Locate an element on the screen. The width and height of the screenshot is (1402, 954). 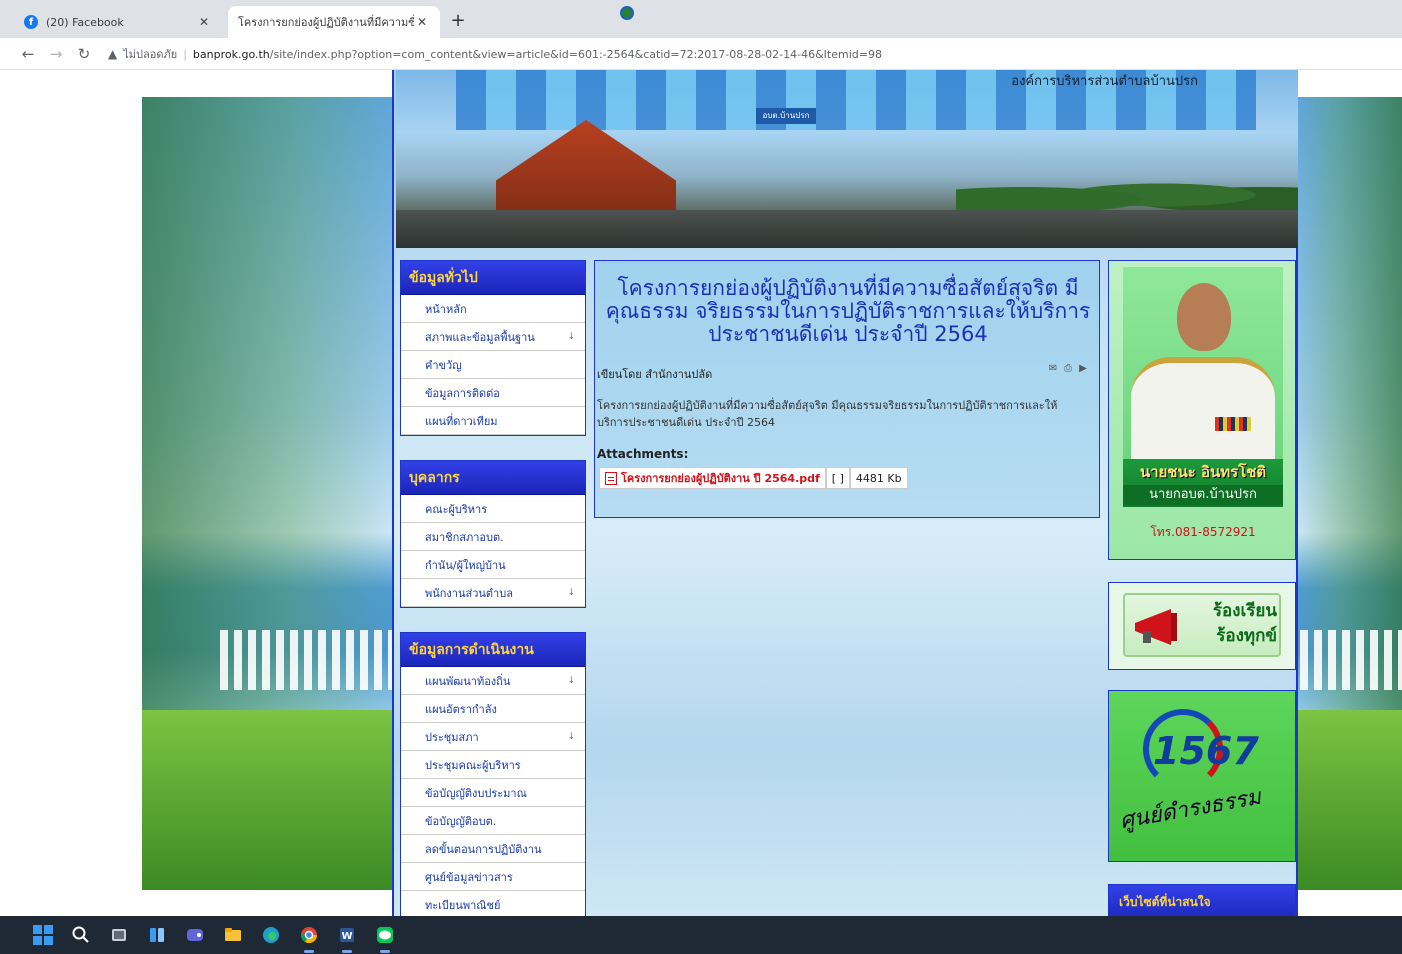
forward-arrow-icon: → is located at coordinates (56, 54).